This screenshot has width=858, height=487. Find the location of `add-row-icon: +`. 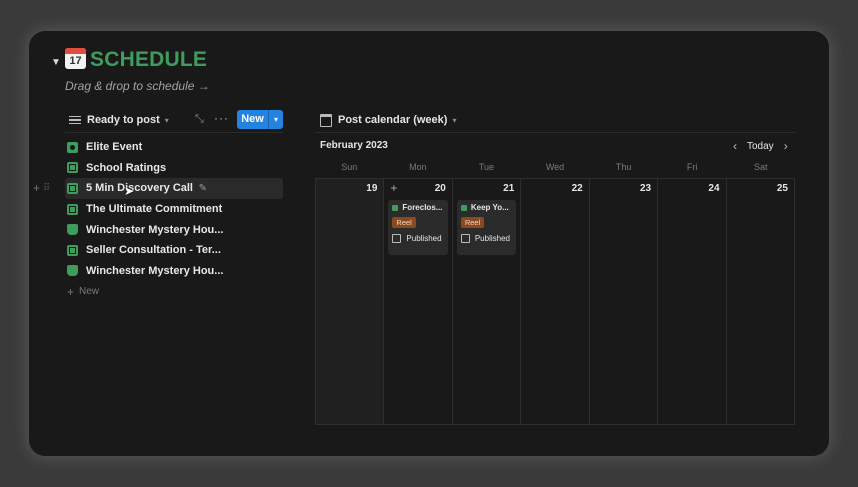

add-row-icon: + is located at coordinates (36, 188).